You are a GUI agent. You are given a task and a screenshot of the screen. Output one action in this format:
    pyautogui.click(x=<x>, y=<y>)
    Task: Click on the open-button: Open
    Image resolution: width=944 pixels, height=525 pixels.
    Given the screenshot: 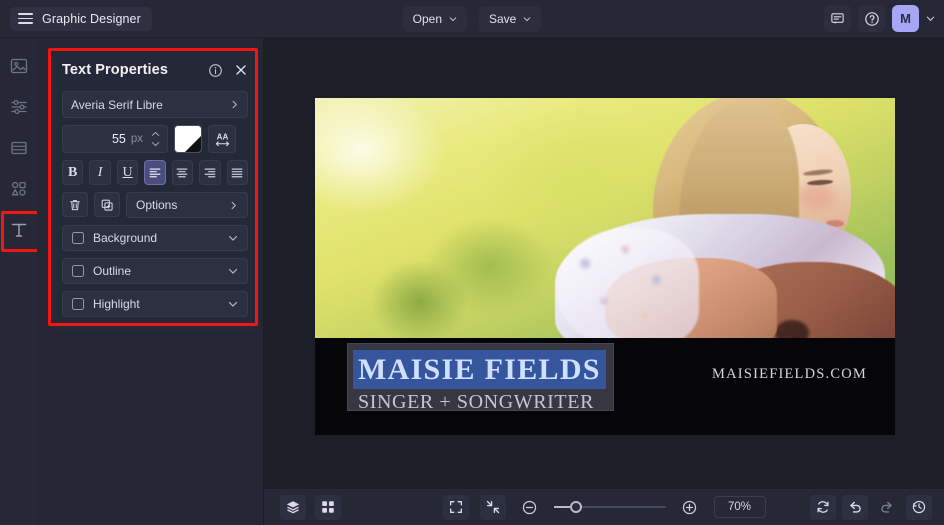 What is the action you would take?
    pyautogui.click(x=434, y=18)
    